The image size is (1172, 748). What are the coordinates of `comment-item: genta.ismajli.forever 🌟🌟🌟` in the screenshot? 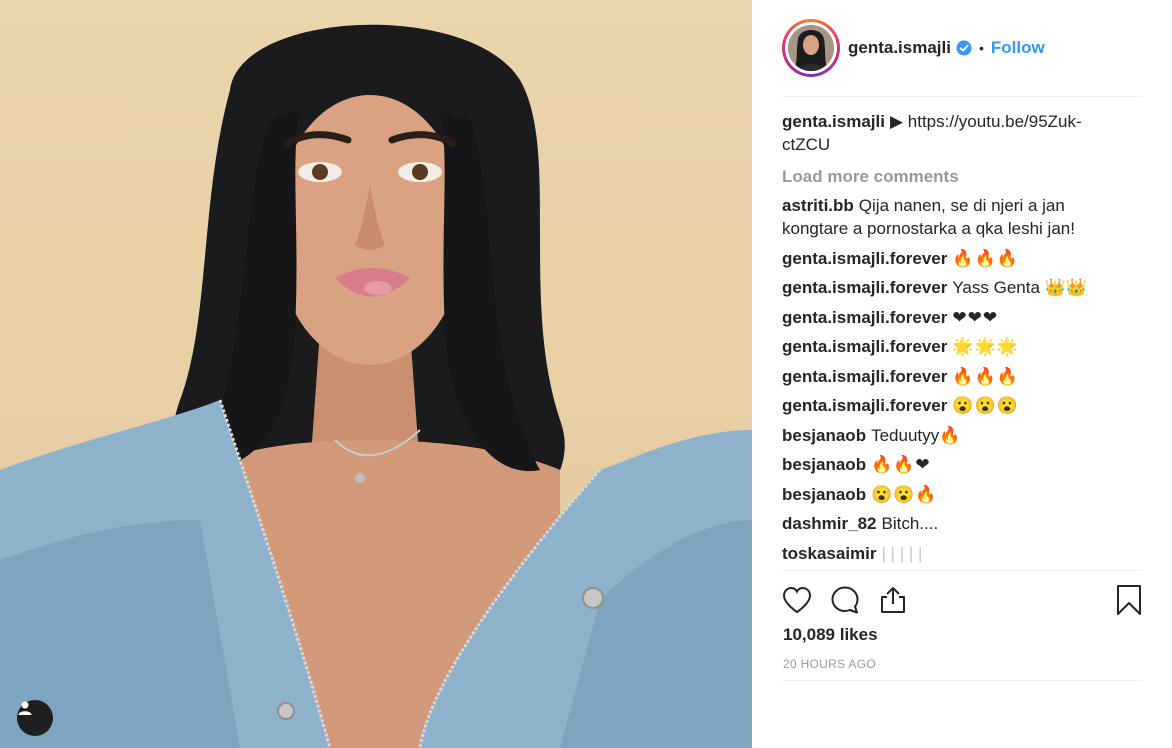 It's located at (944, 346).